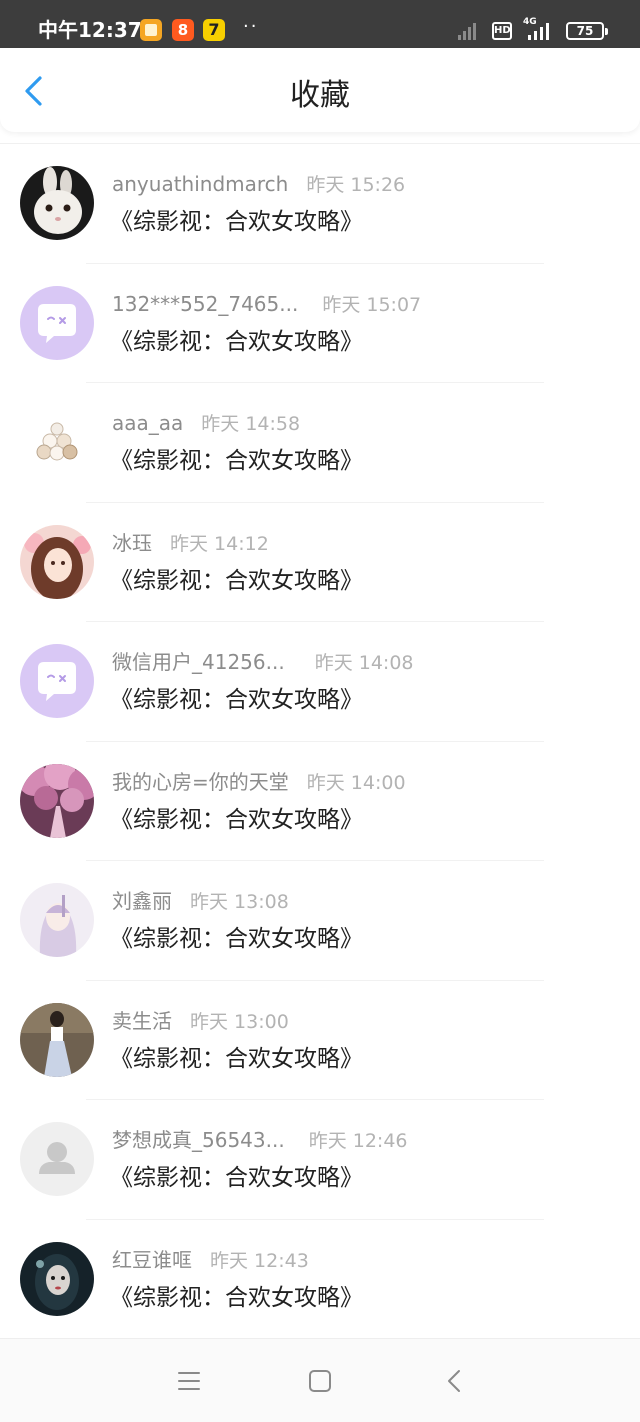 The height and width of the screenshot is (1422, 640). What do you see at coordinates (148, 423) in the screenshot?
I see `user-name: aaa_aa` at bounding box center [148, 423].